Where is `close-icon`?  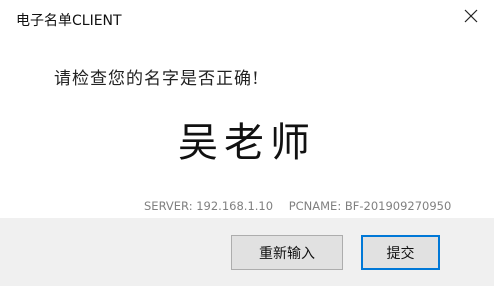 close-icon is located at coordinates (471, 16).